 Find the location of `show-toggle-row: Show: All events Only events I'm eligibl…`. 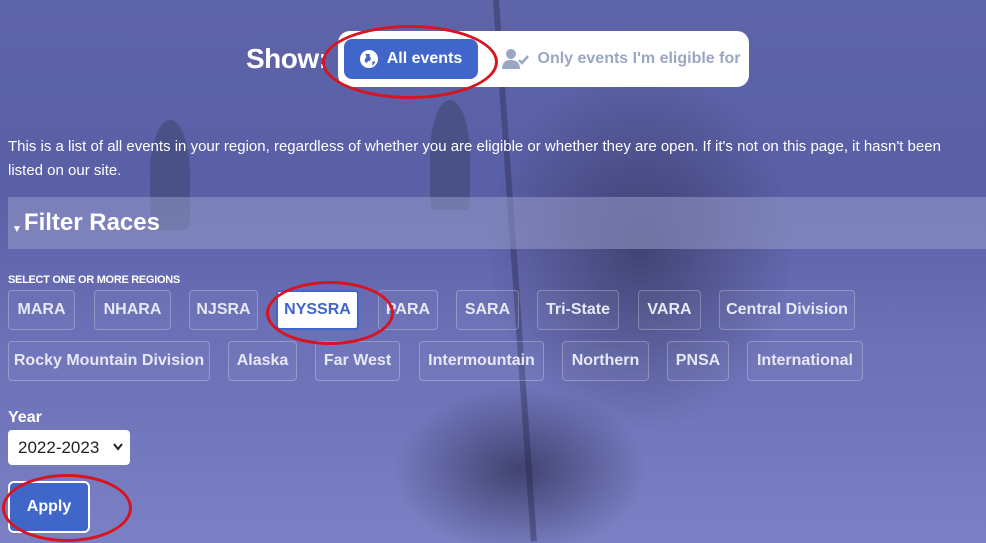

show-toggle-row: Show: All events Only events I'm eligibl… is located at coordinates (497, 59).